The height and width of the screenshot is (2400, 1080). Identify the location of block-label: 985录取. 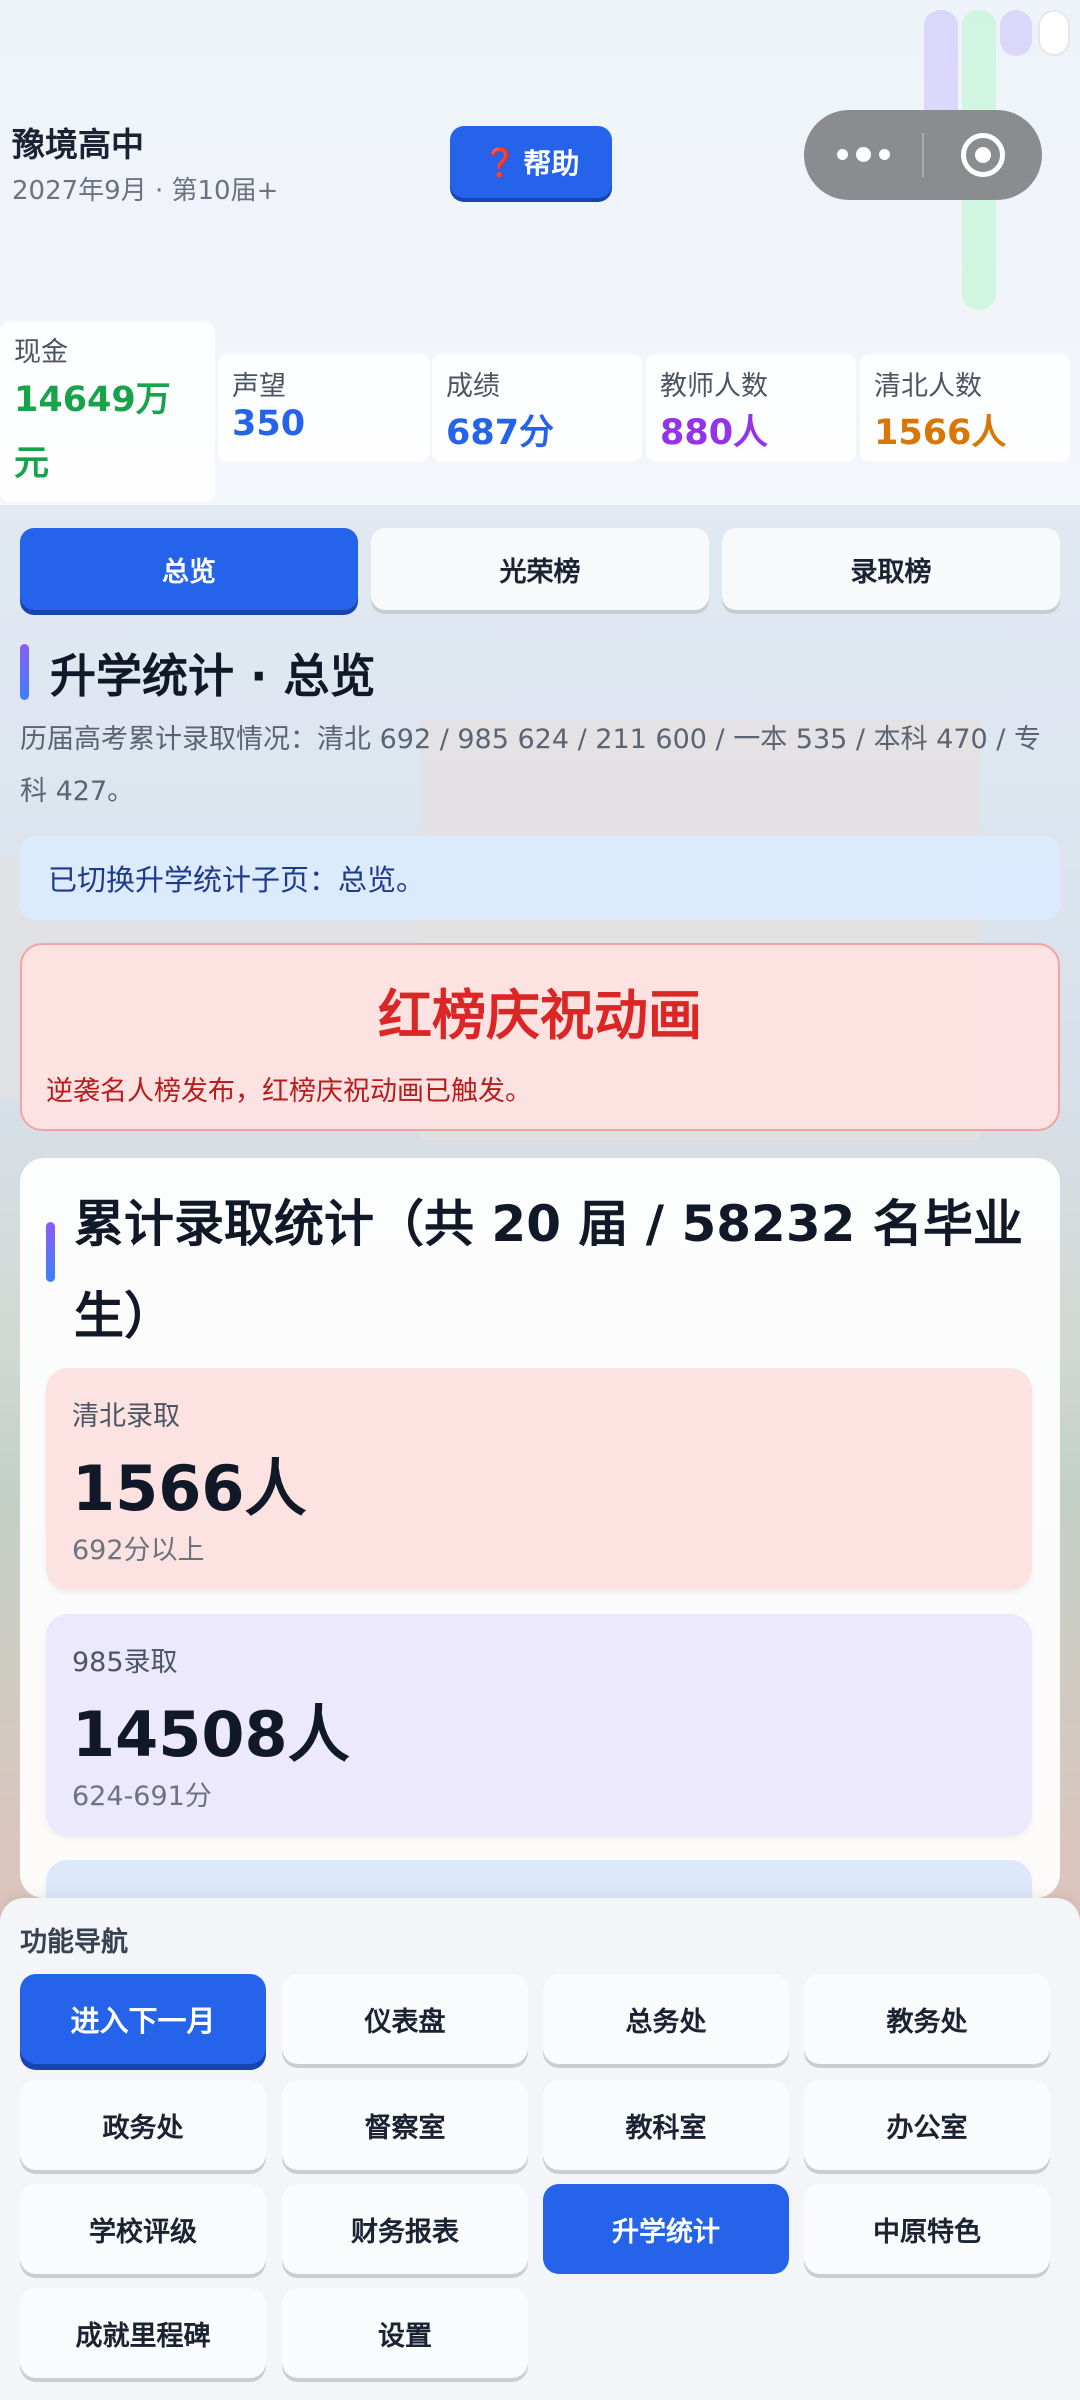
(125, 1662).